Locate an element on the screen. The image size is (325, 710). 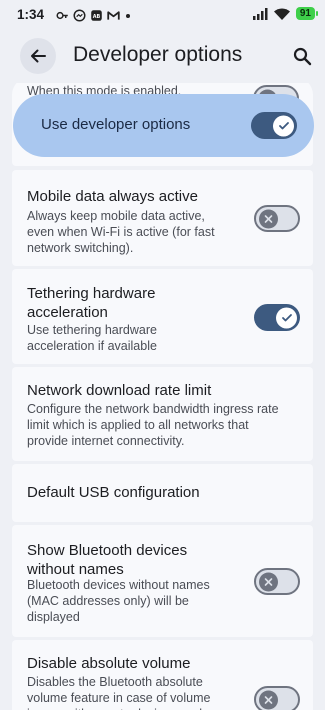
more-notifications-dot is located at coordinates (128, 15).